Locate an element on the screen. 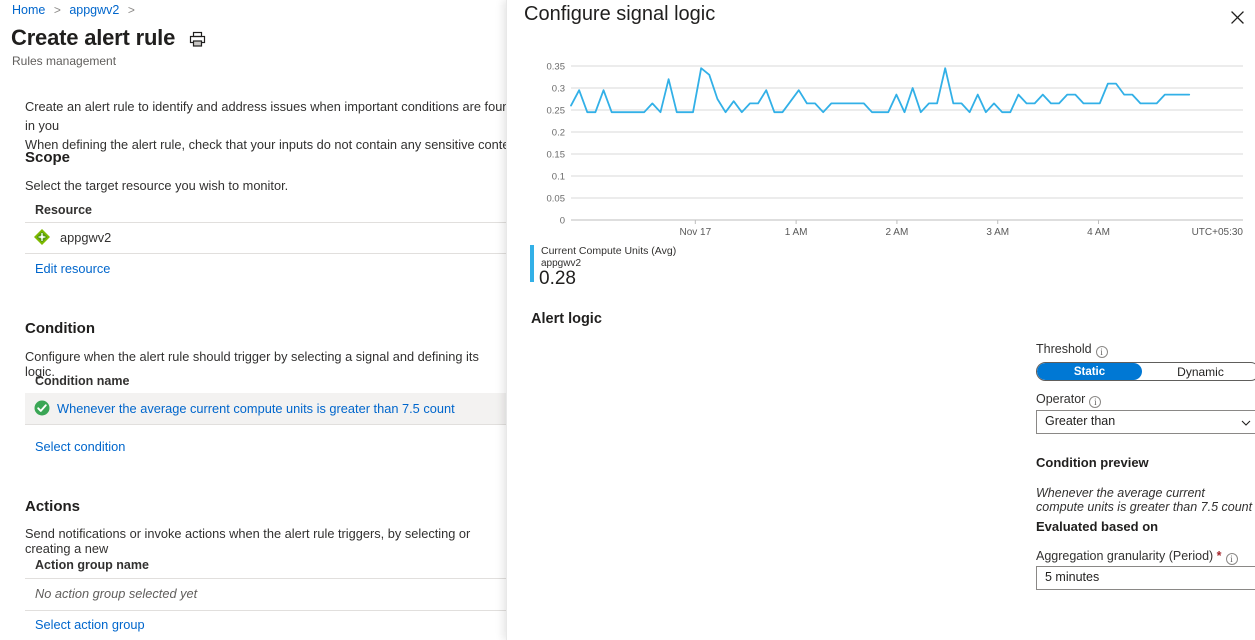  threshold-toggle-static: Static is located at coordinates (1089, 371).